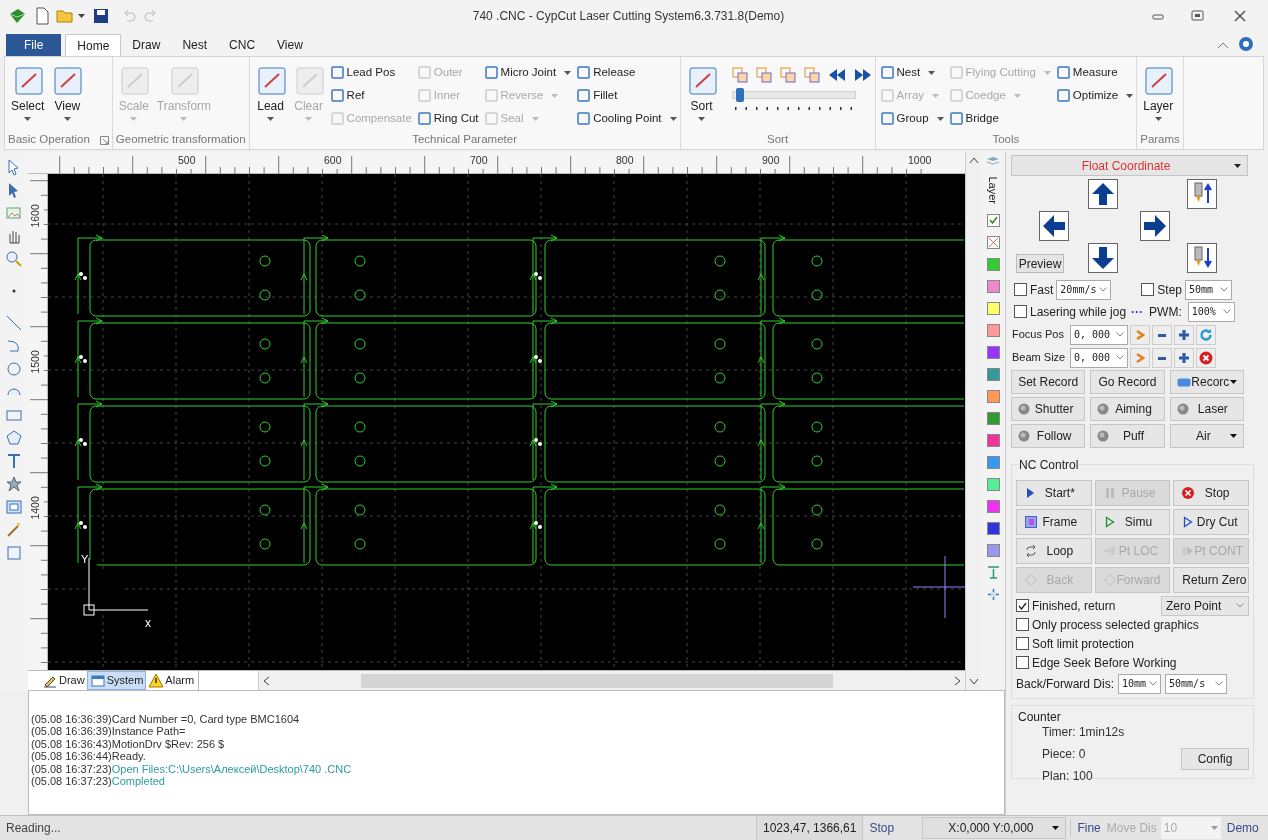 This screenshot has height=840, width=1268. What do you see at coordinates (17, 16) in the screenshot?
I see `app-icon` at bounding box center [17, 16].